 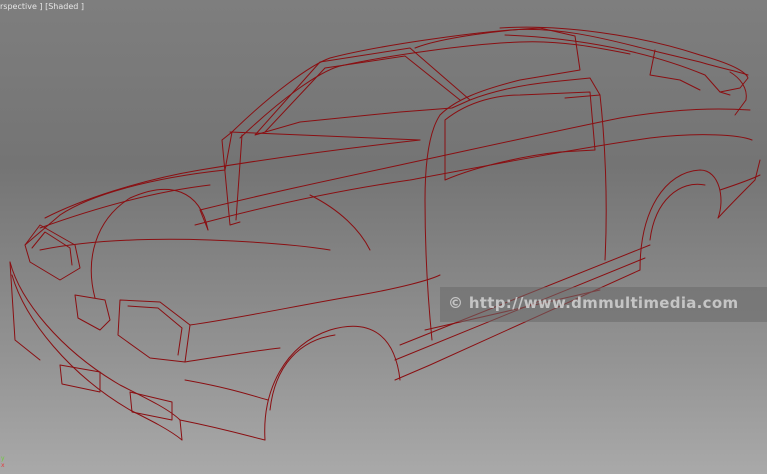 What do you see at coordinates (52, 248) in the screenshot?
I see `front-grille-inner` at bounding box center [52, 248].